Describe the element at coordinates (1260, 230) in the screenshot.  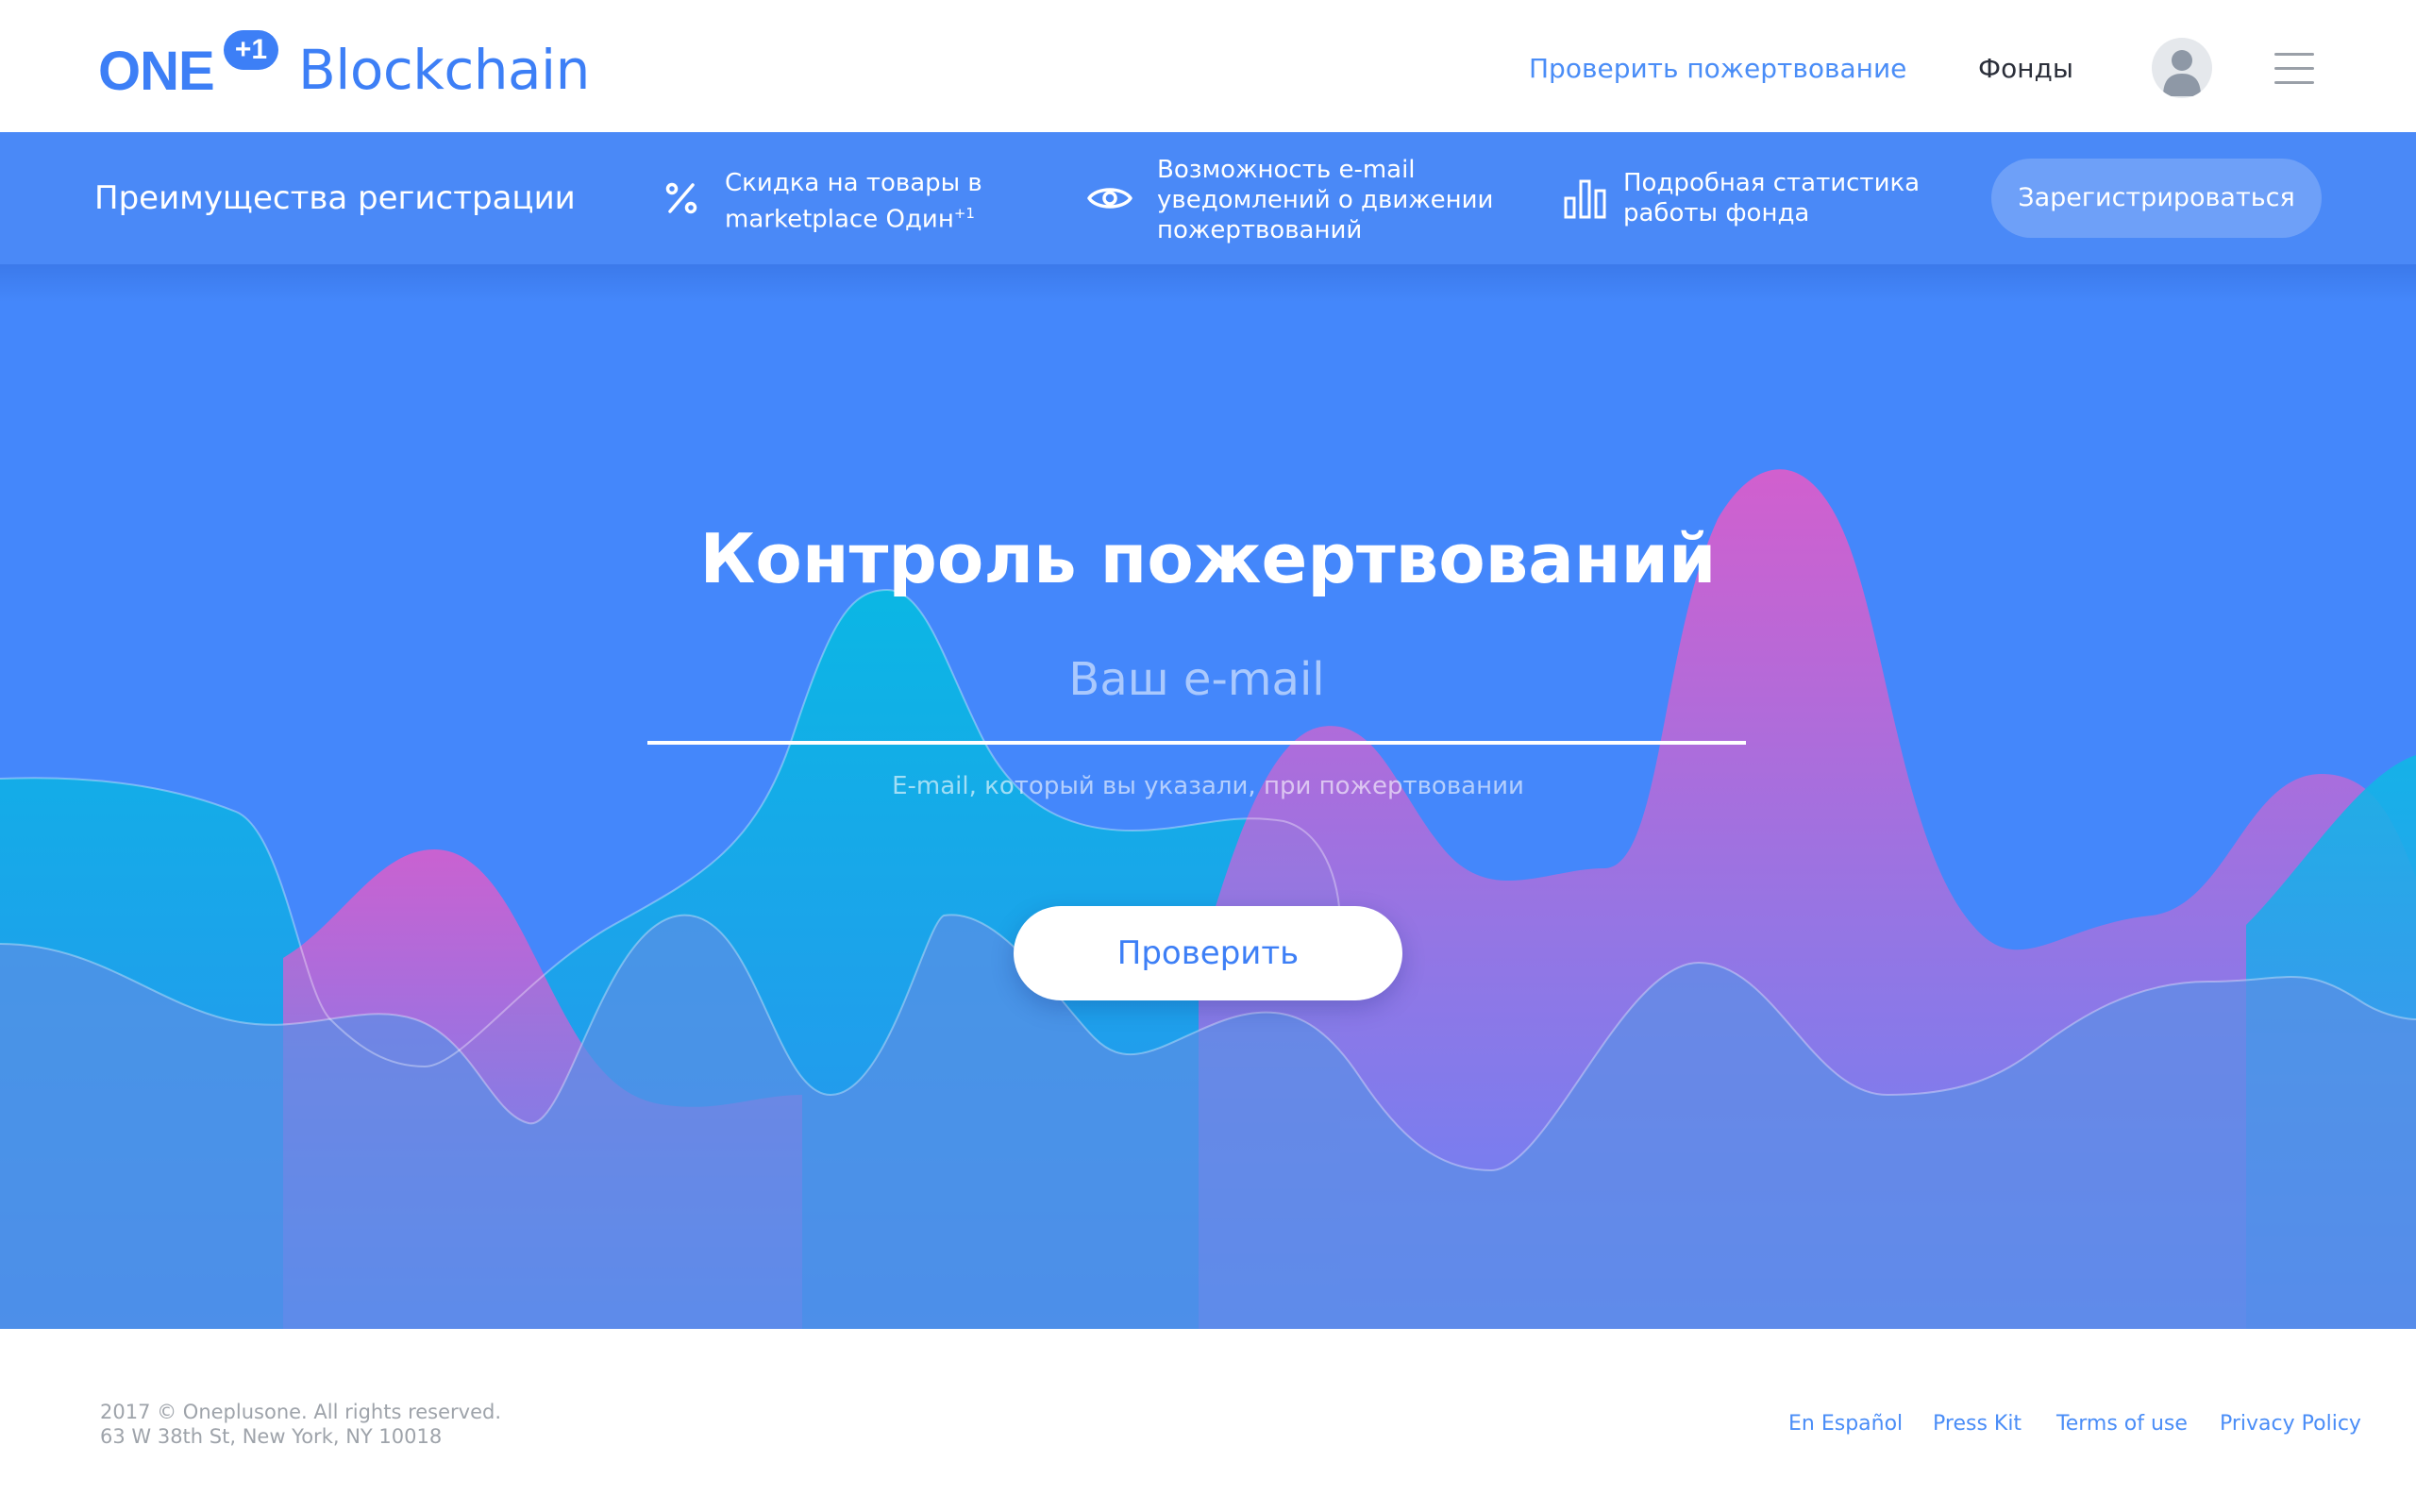
I see `benefit-notifications-line3: пожертвований` at that location.